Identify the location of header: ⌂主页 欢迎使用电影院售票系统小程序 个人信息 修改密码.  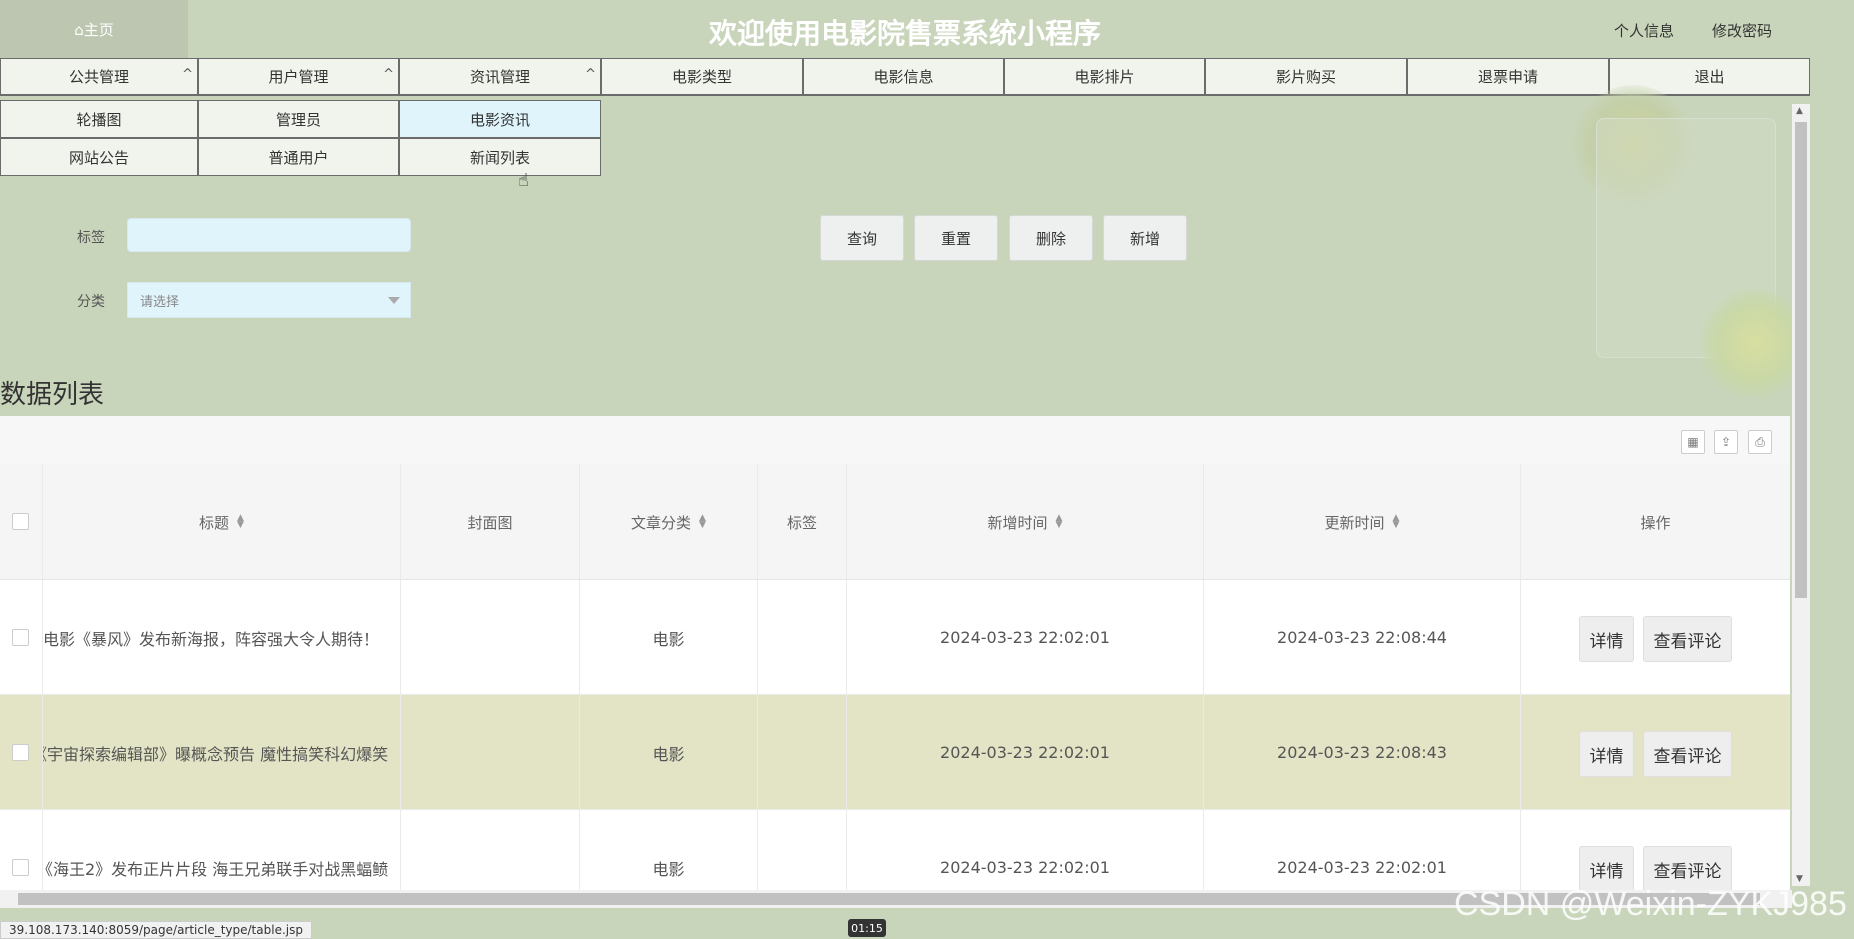
(905, 29).